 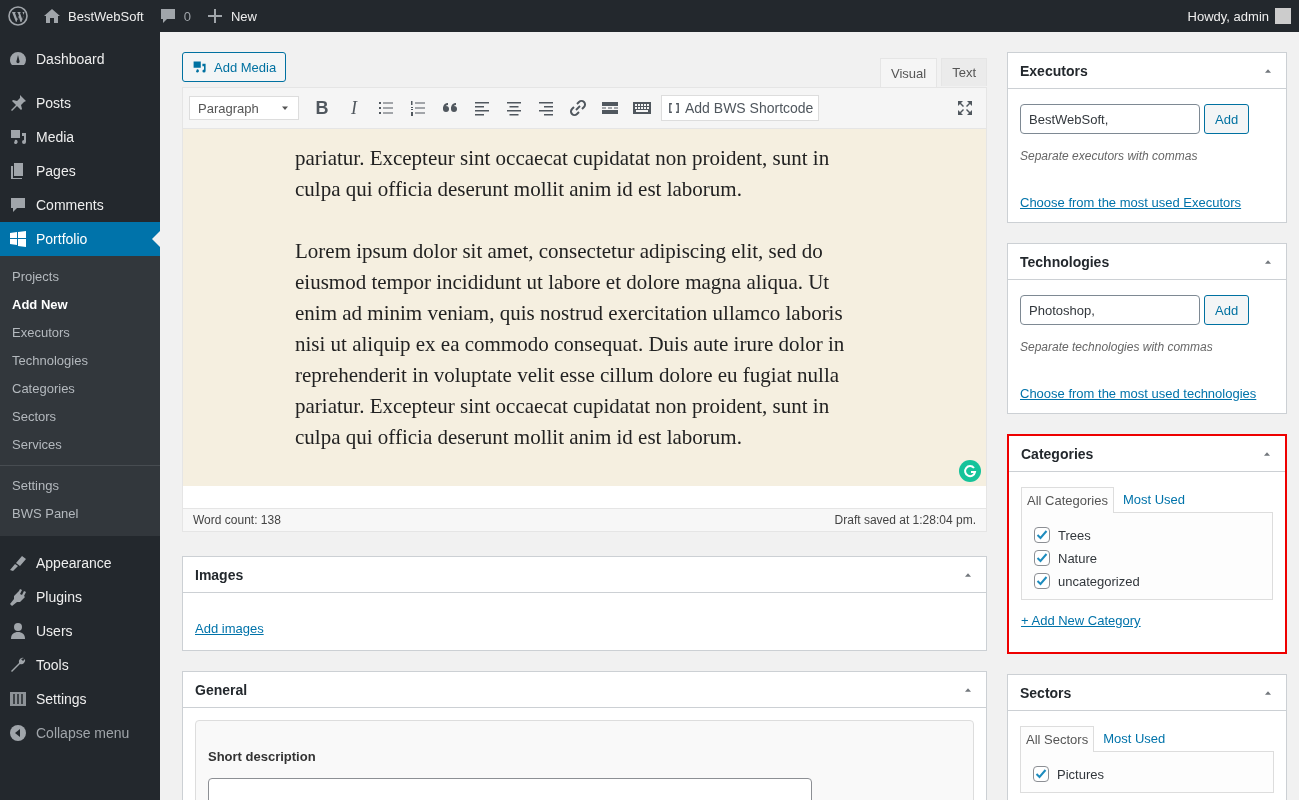 What do you see at coordinates (80, 445) in the screenshot?
I see `submenu-item: Services` at bounding box center [80, 445].